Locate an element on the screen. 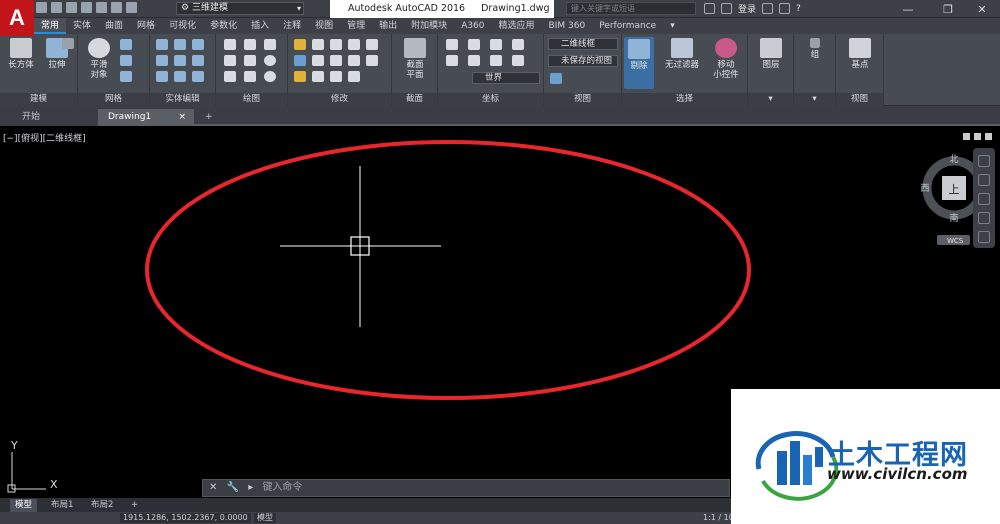 This screenshot has width=1000, height=524. viewport-controls-label: [−][俯视][二维线框] is located at coordinates (44, 137).